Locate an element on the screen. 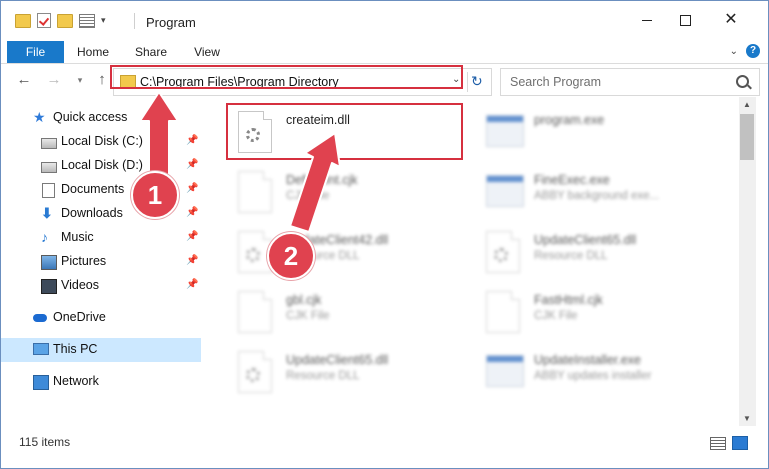 This screenshot has height=469, width=769. search-box: Search Program is located at coordinates (630, 82).